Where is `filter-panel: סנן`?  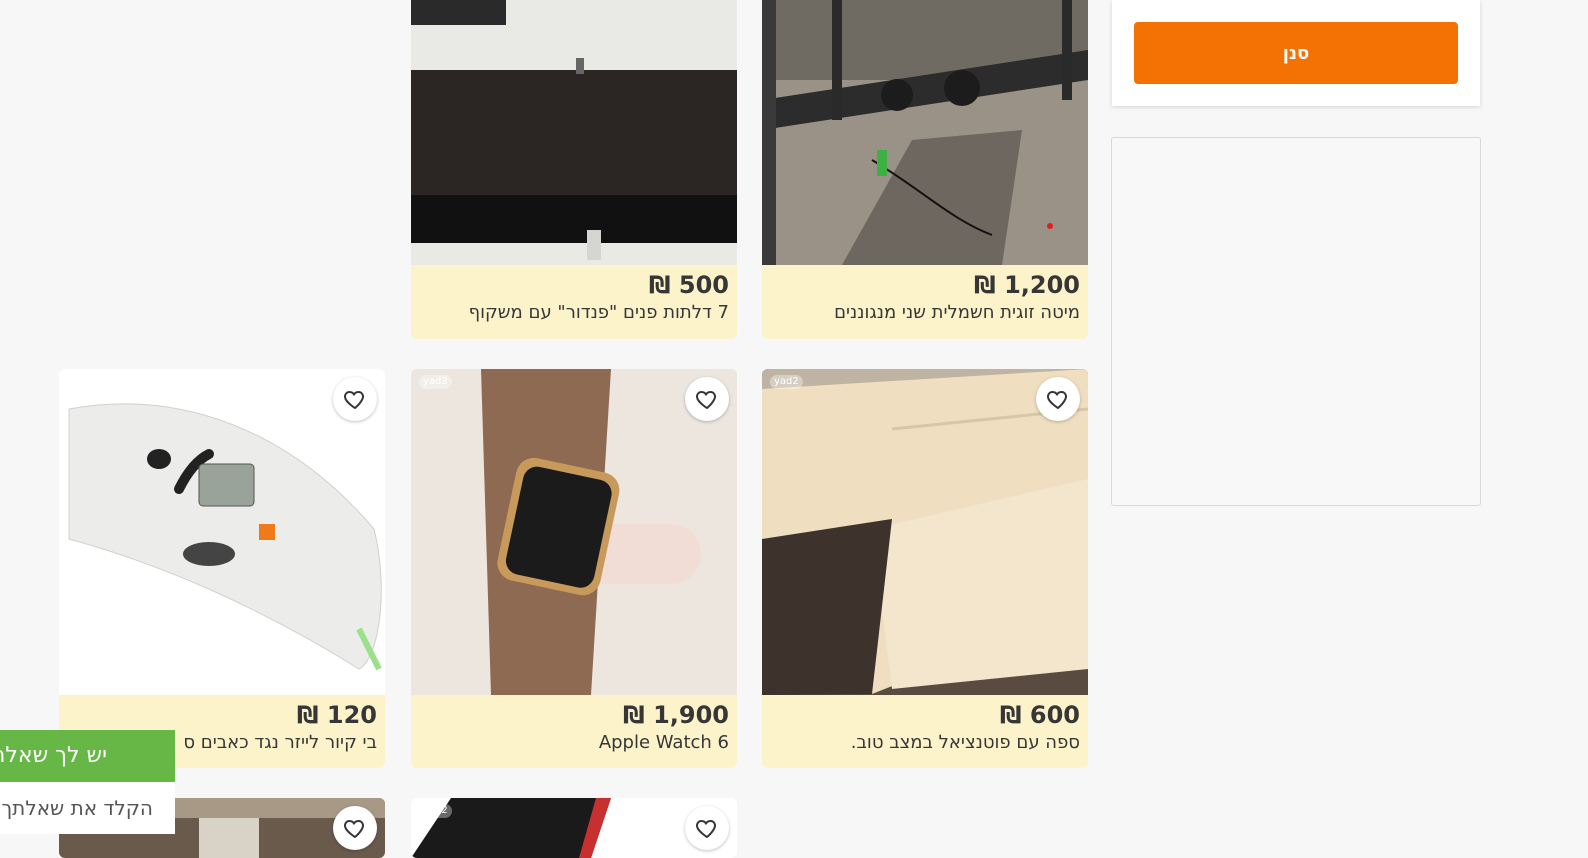 filter-panel: סנן is located at coordinates (1296, 53).